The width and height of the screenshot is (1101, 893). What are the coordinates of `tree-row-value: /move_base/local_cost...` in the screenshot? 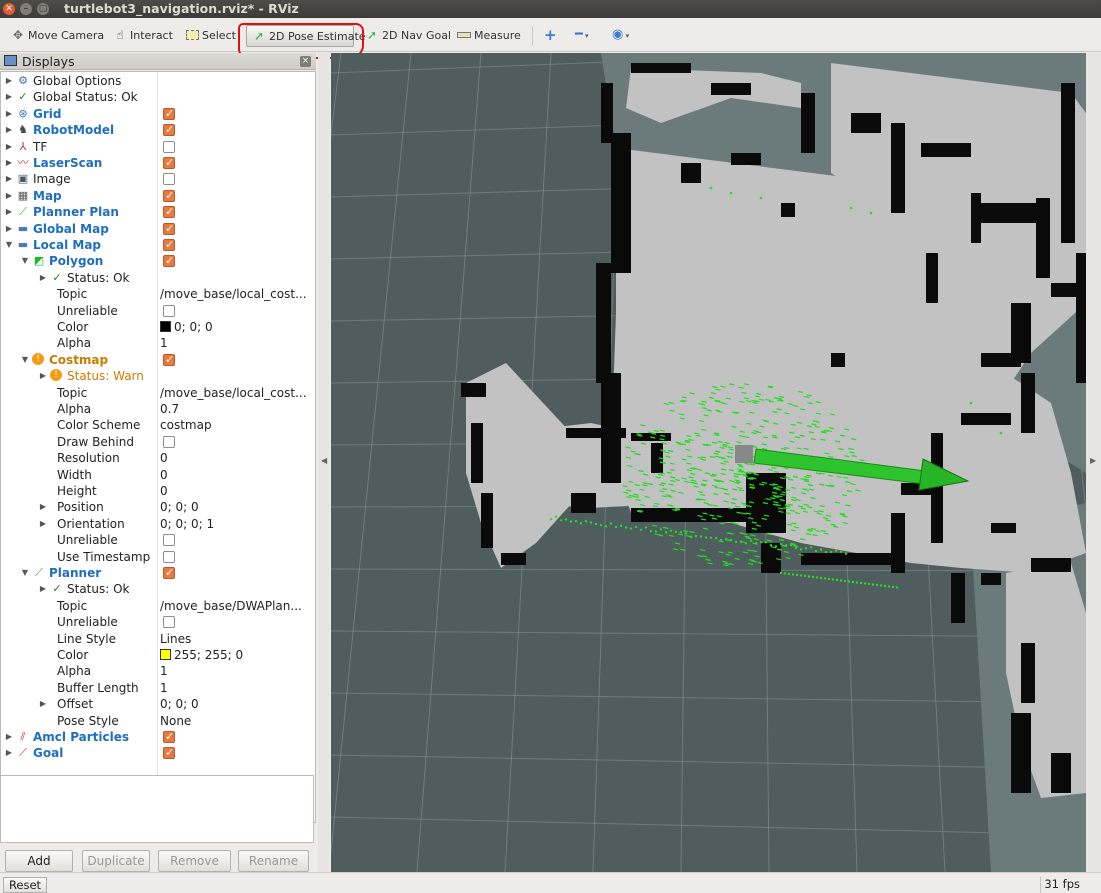 It's located at (237, 393).